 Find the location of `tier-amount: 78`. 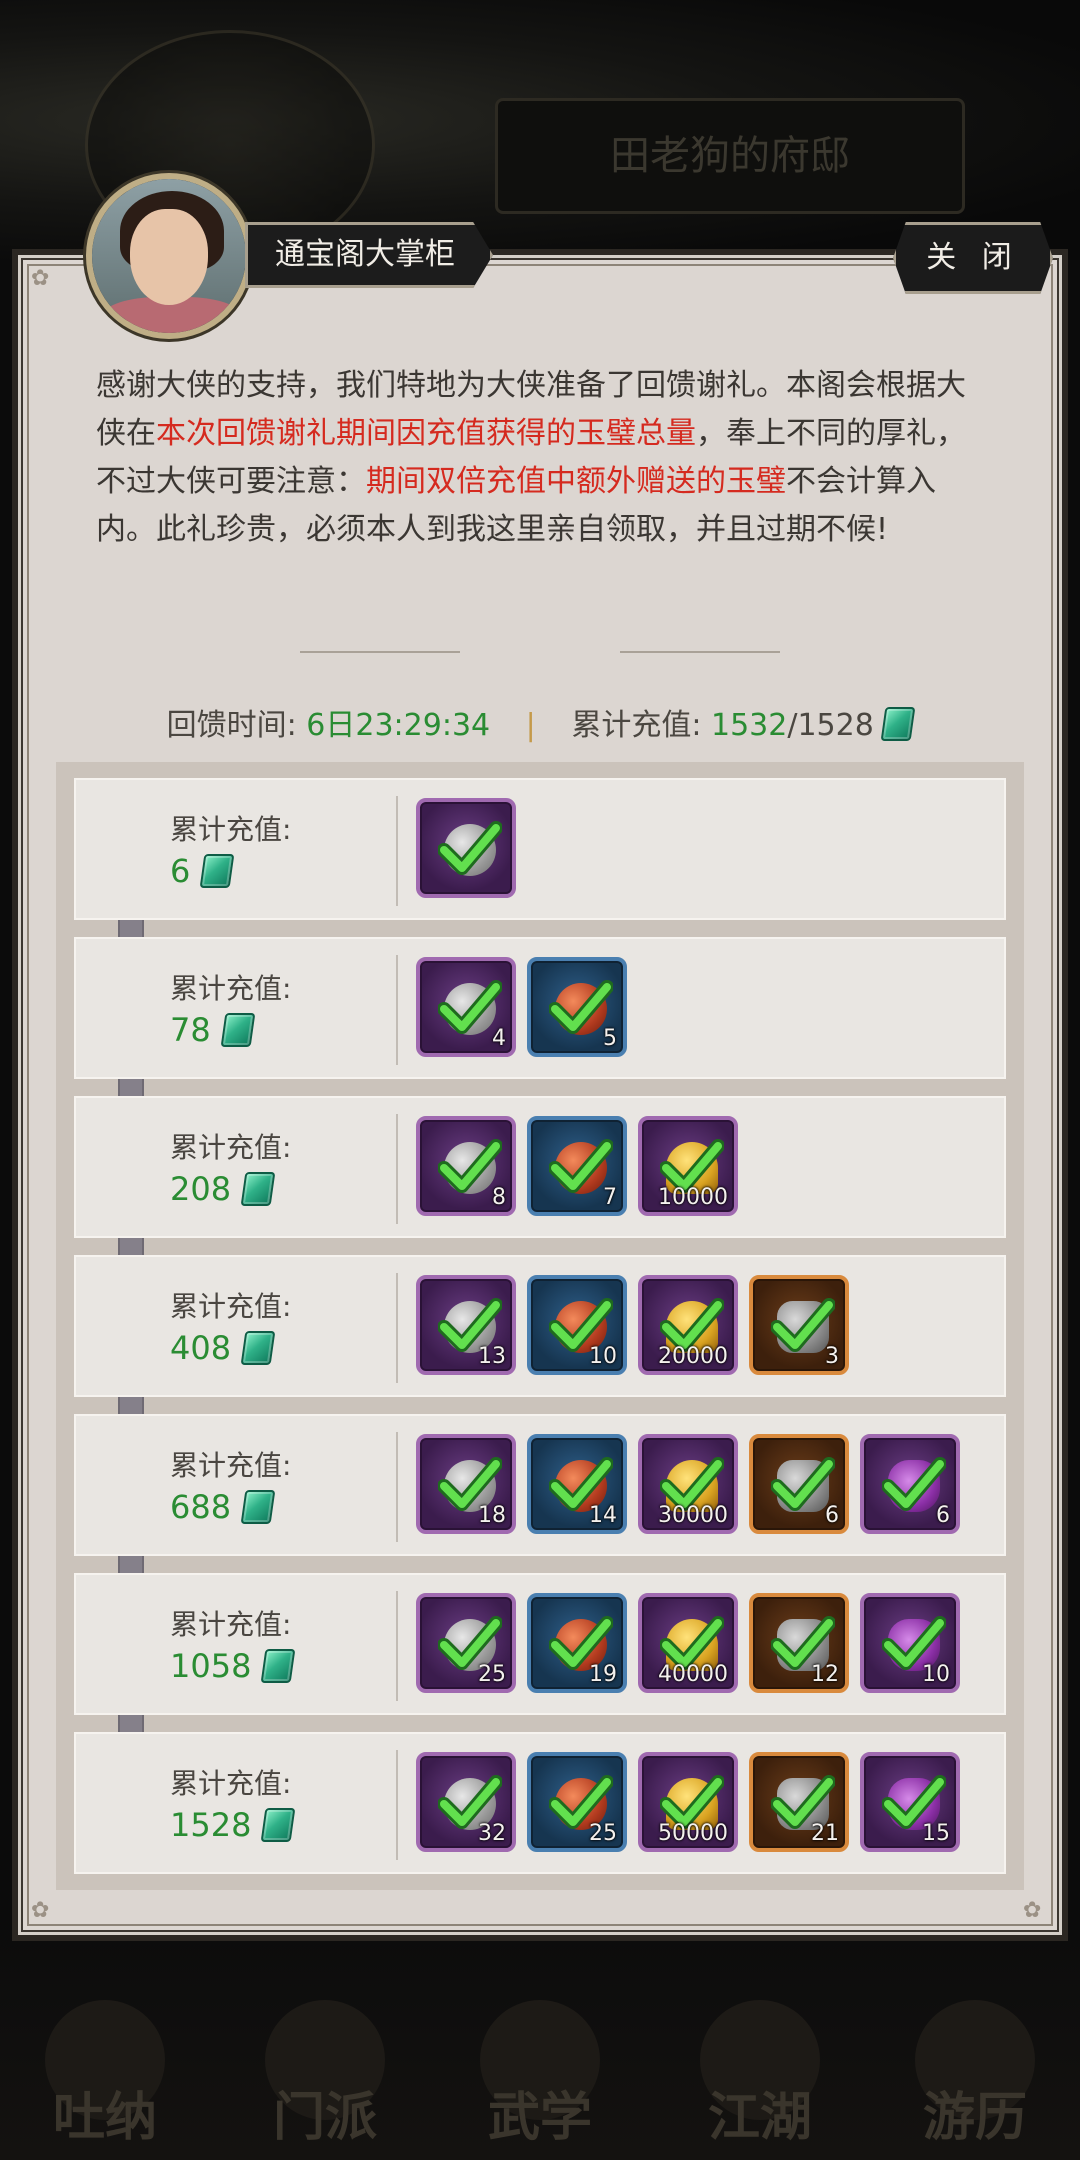

tier-amount: 78 is located at coordinates (213, 1030).